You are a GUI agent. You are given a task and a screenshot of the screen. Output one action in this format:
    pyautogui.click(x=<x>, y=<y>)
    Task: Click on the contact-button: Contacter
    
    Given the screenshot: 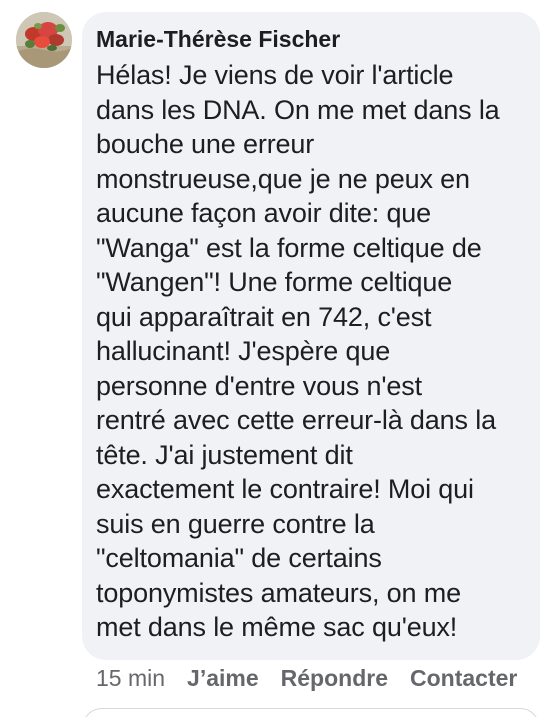 What is the action you would take?
    pyautogui.click(x=463, y=678)
    